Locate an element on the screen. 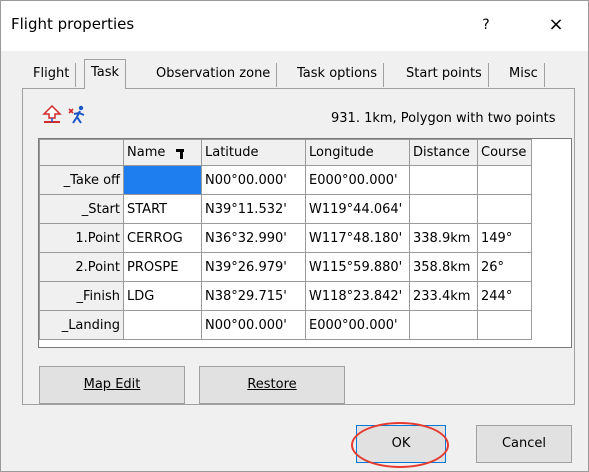 The width and height of the screenshot is (589, 472). row-label: _Start is located at coordinates (81, 209).